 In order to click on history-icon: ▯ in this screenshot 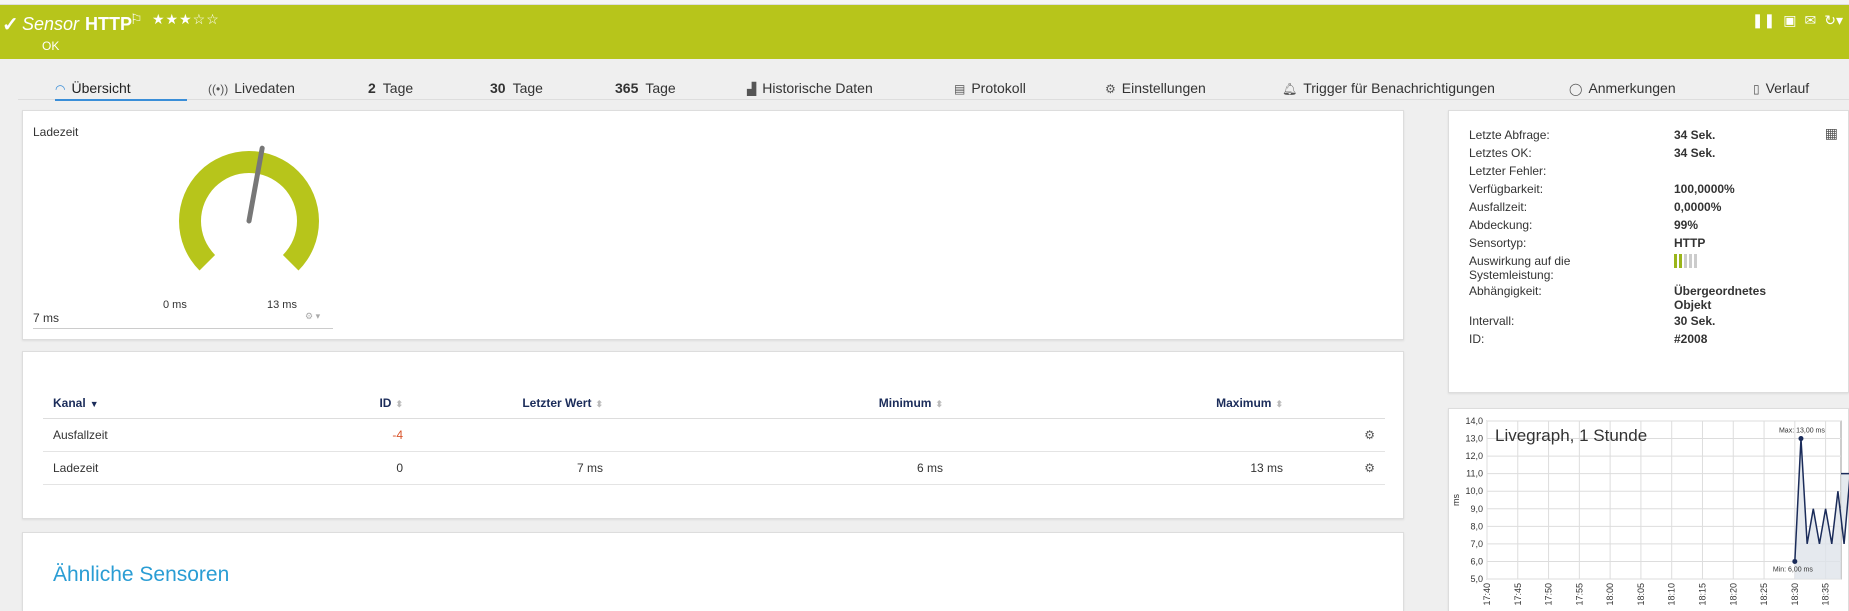, I will do `click(1756, 89)`.